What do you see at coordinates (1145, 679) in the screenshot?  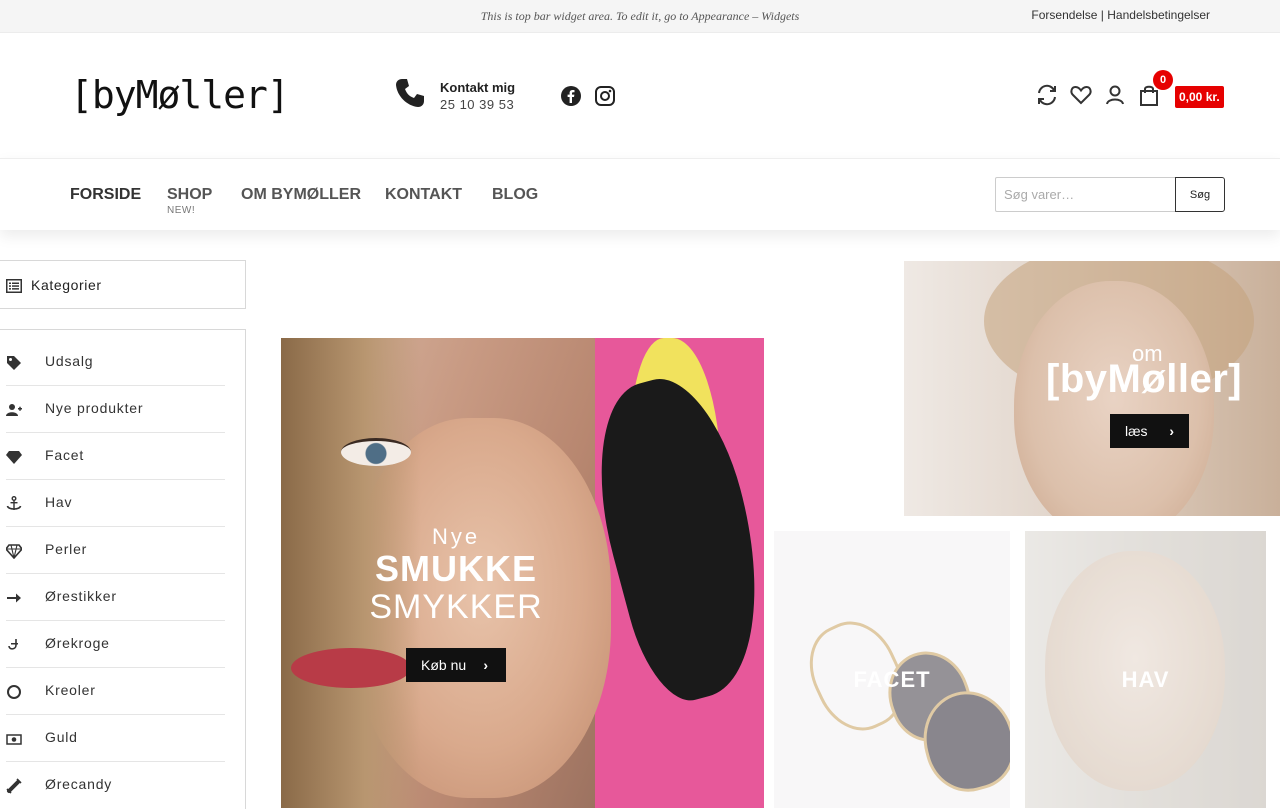 I see `tile-title: HAV` at bounding box center [1145, 679].